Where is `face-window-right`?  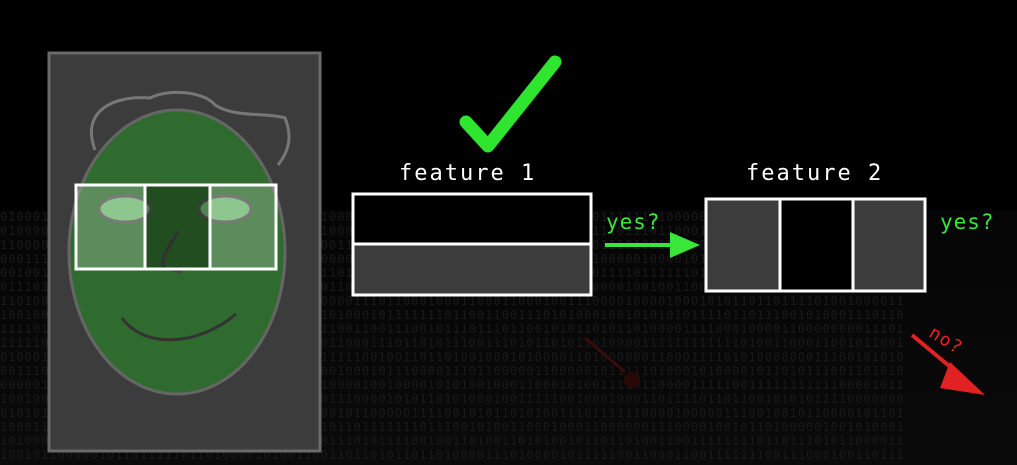 face-window-right is located at coordinates (243, 227).